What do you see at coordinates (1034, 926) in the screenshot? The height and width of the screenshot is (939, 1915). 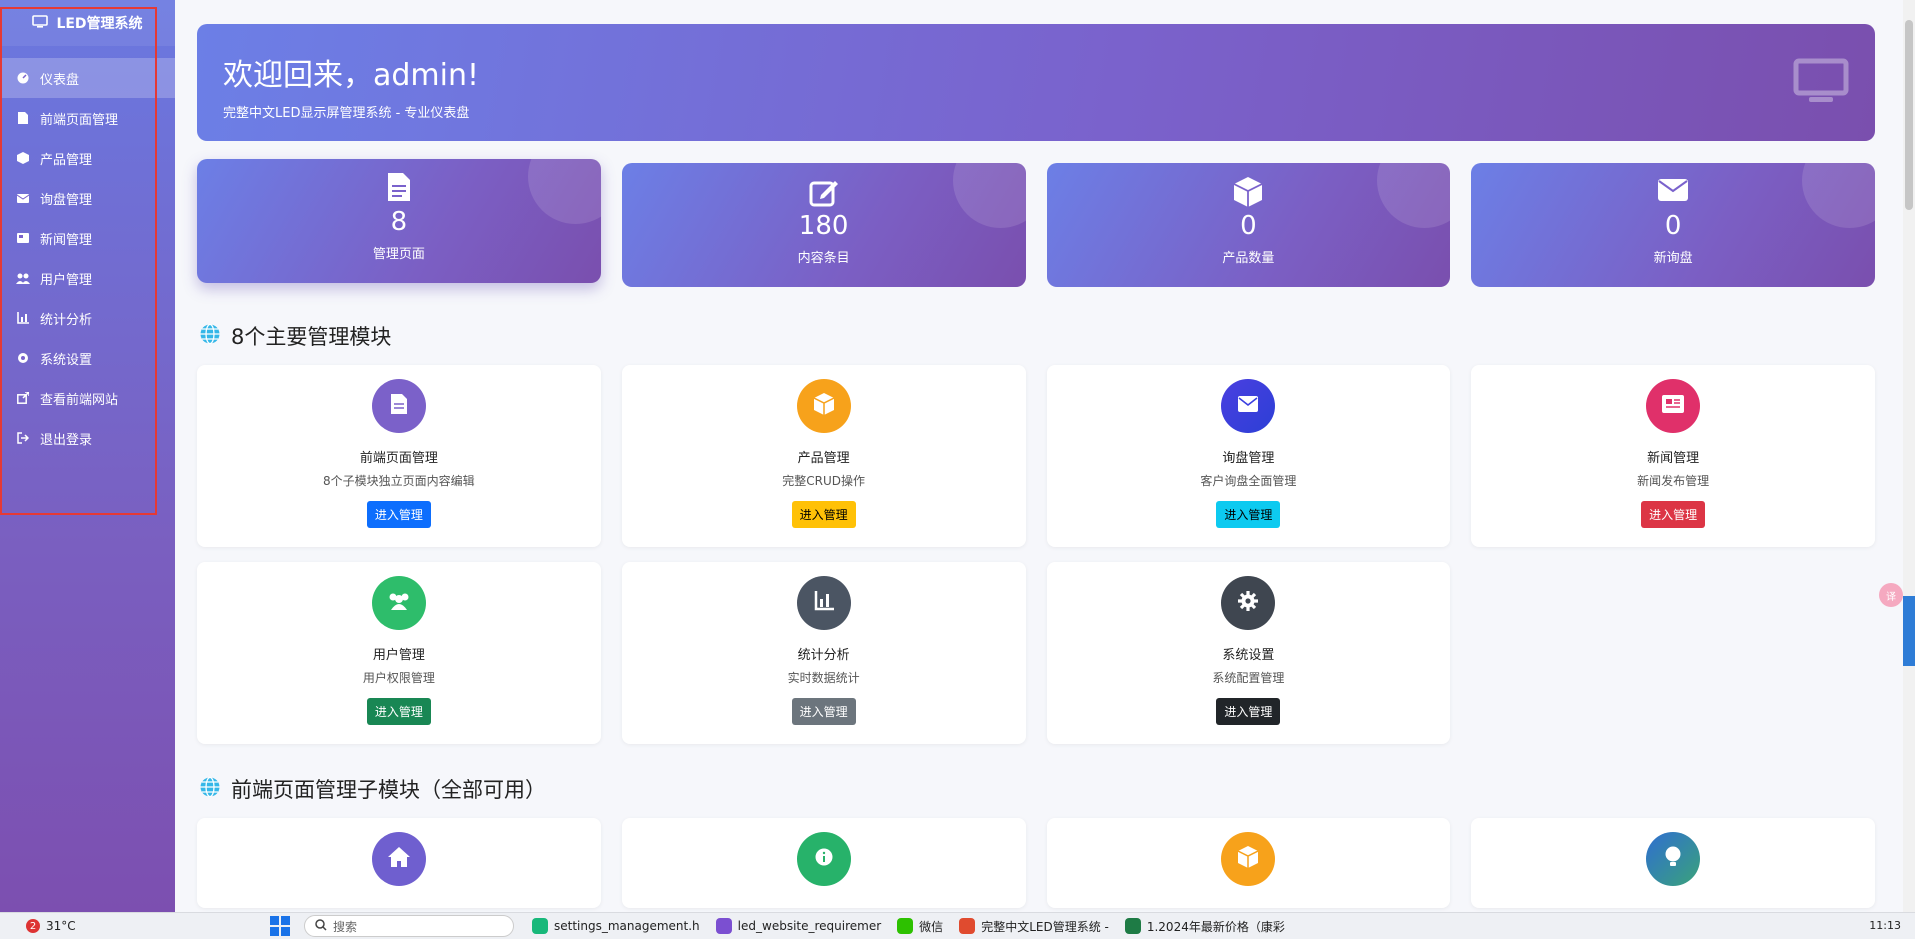 I see `taskbar-app: 完整中文LED管理系统 -` at bounding box center [1034, 926].